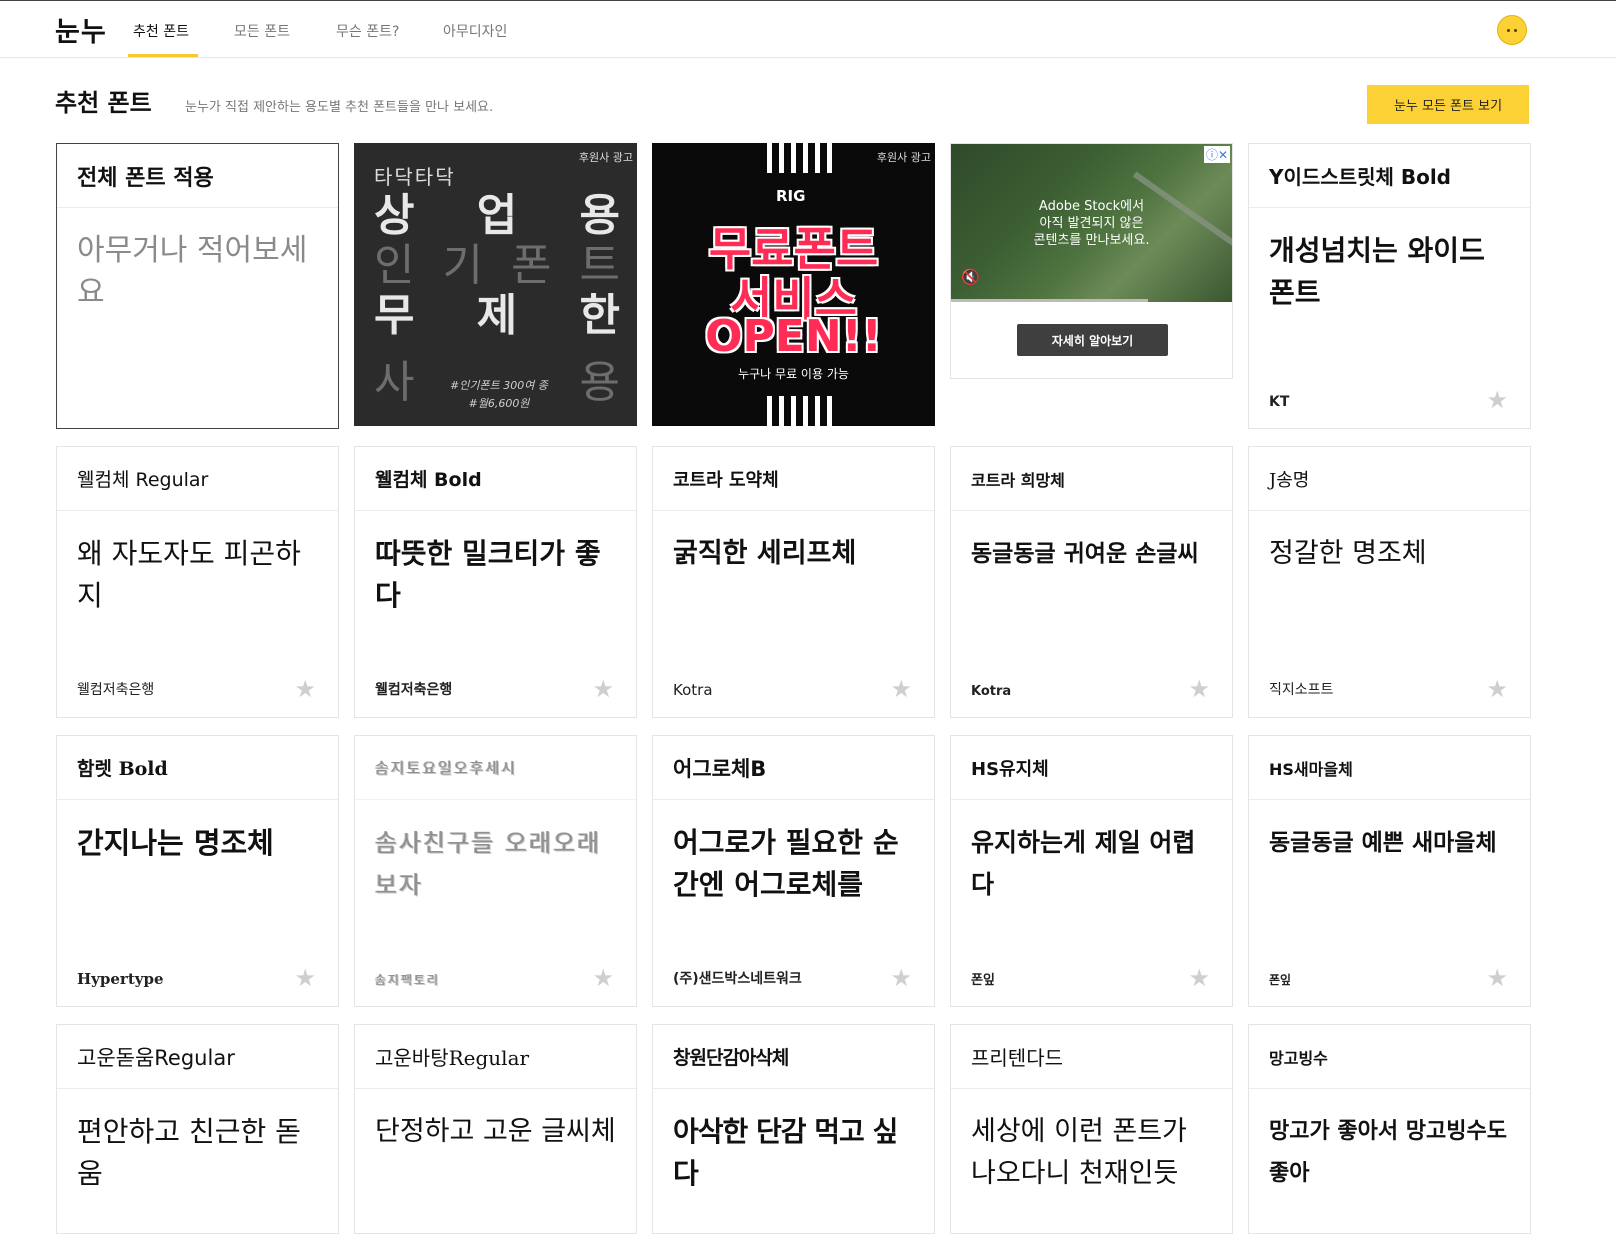 The height and width of the screenshot is (1234, 1616). Describe the element at coordinates (197, 176) in the screenshot. I see `apply-all-title: 전체 폰트 적용` at that location.